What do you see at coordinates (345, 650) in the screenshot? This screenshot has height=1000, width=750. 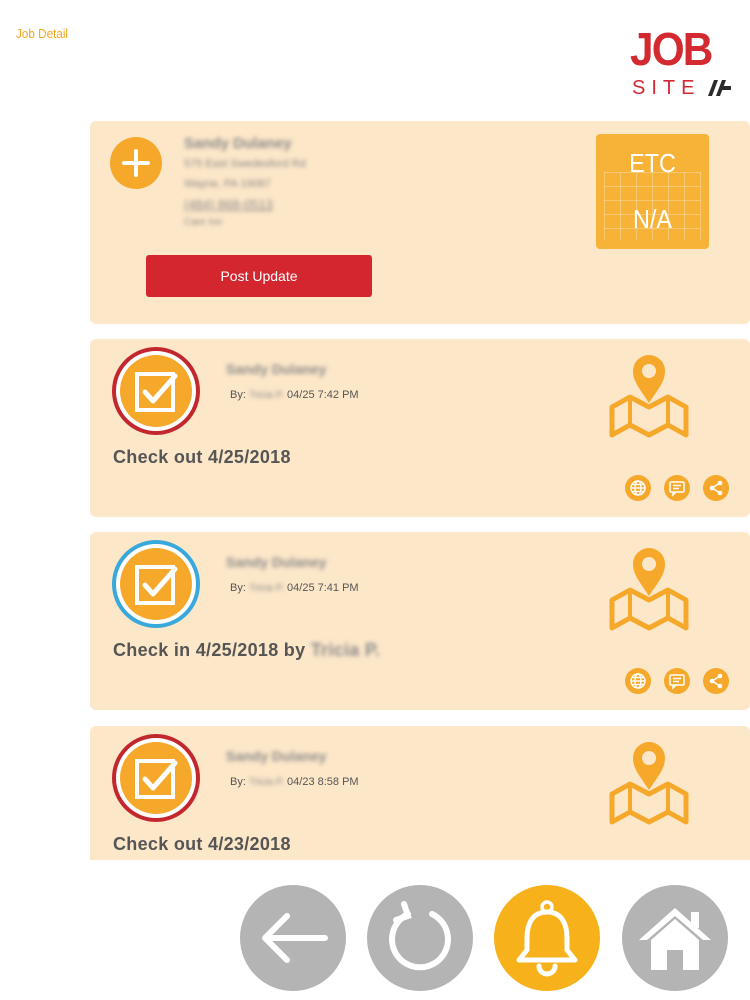 I see `activity-title-user: Tricia P.` at bounding box center [345, 650].